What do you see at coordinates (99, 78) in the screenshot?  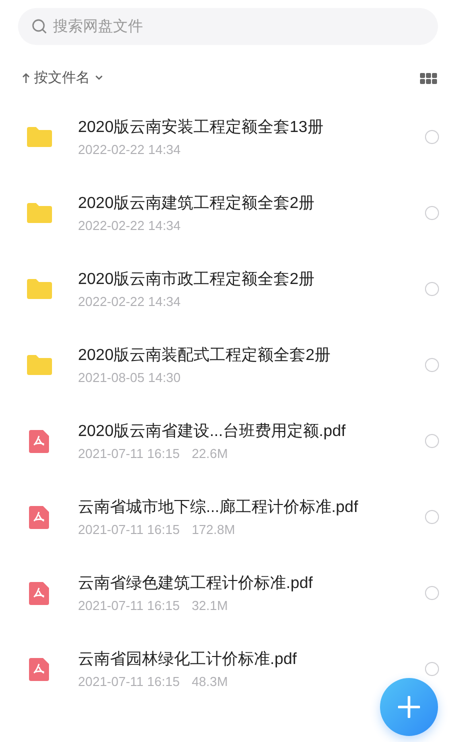 I see `caret-icon` at bounding box center [99, 78].